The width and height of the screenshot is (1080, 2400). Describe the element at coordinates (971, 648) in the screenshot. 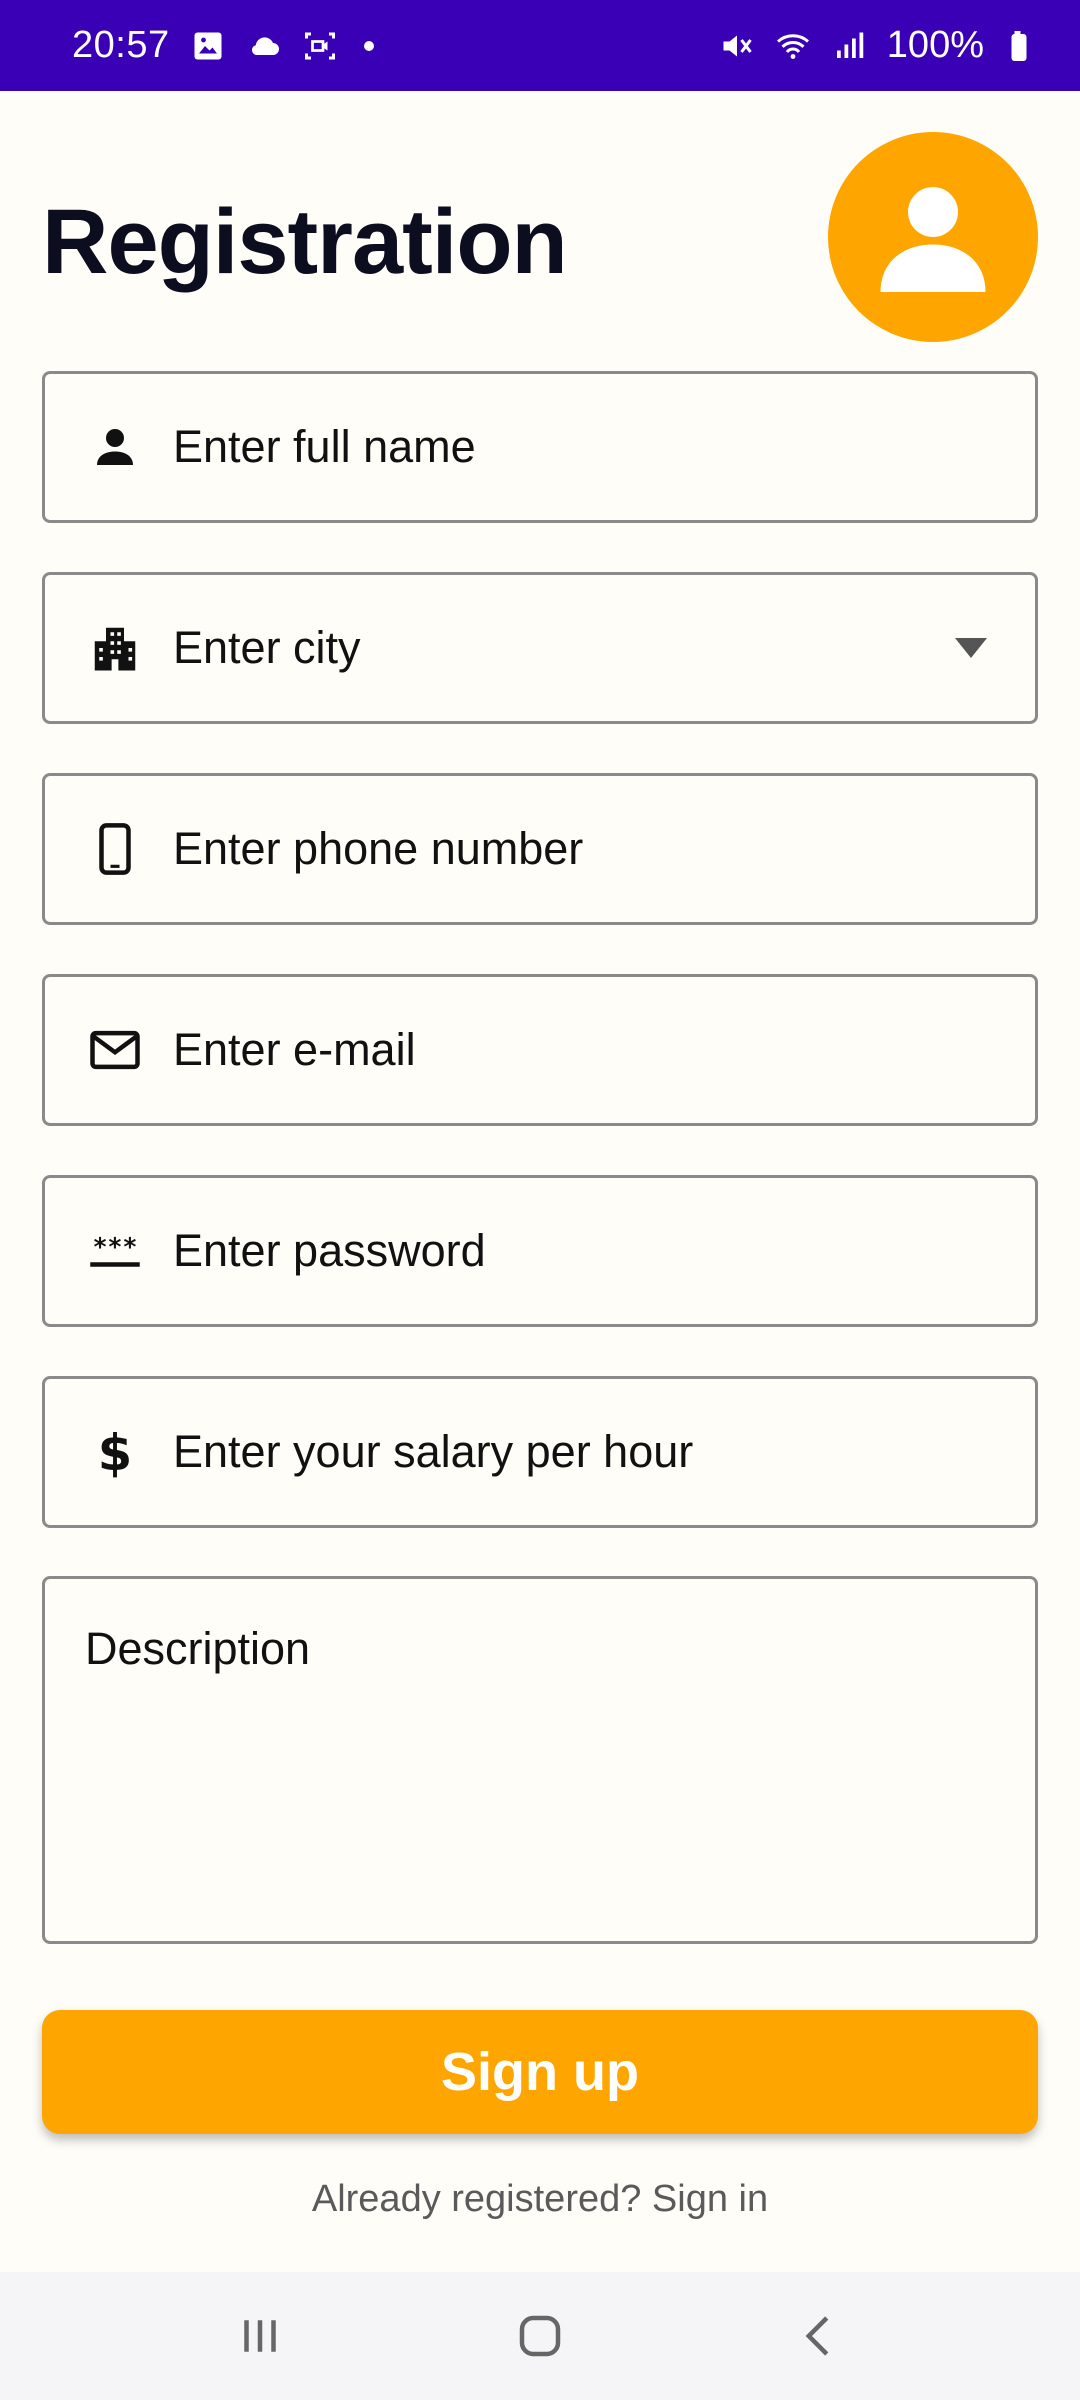

I see `chevron-down-icon` at that location.